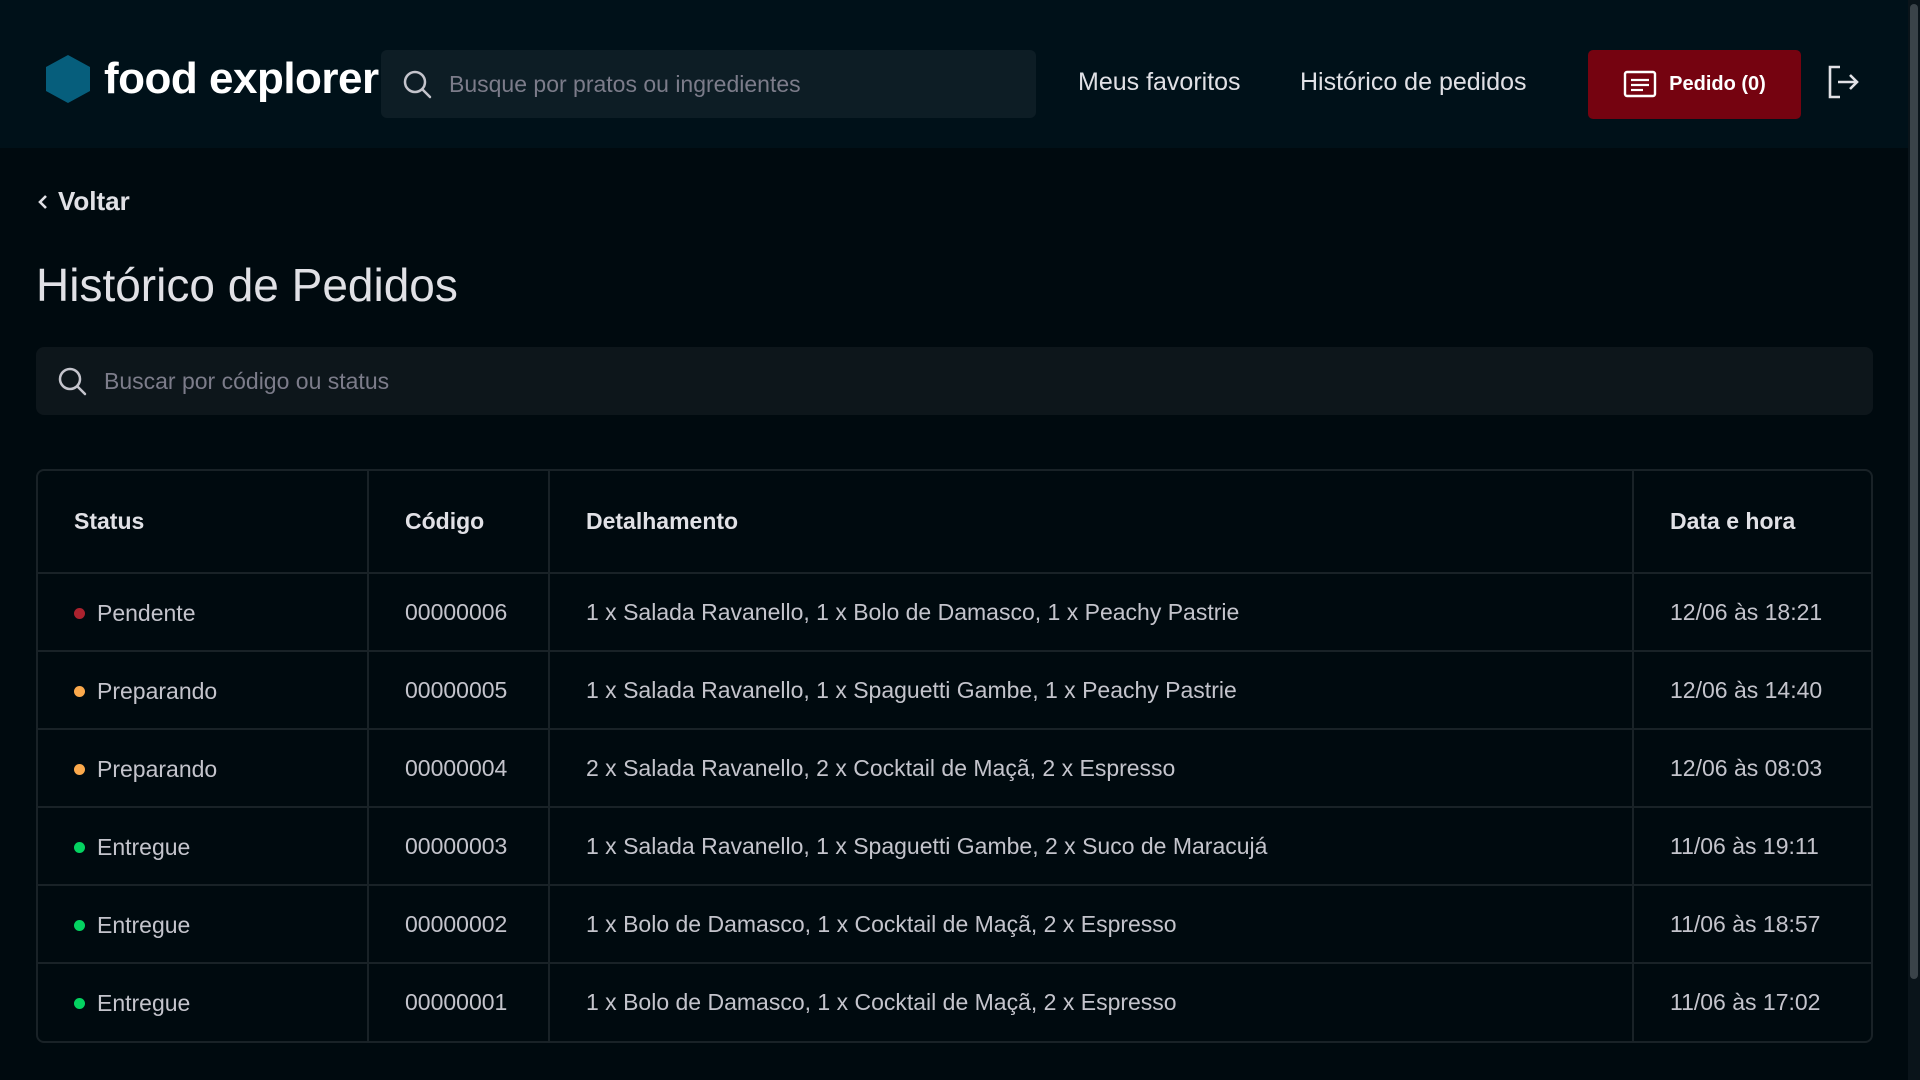 This screenshot has height=1080, width=1920. Describe the element at coordinates (1752, 846) in the screenshot. I see `order-datetime: 11/06 às 19:11` at that location.